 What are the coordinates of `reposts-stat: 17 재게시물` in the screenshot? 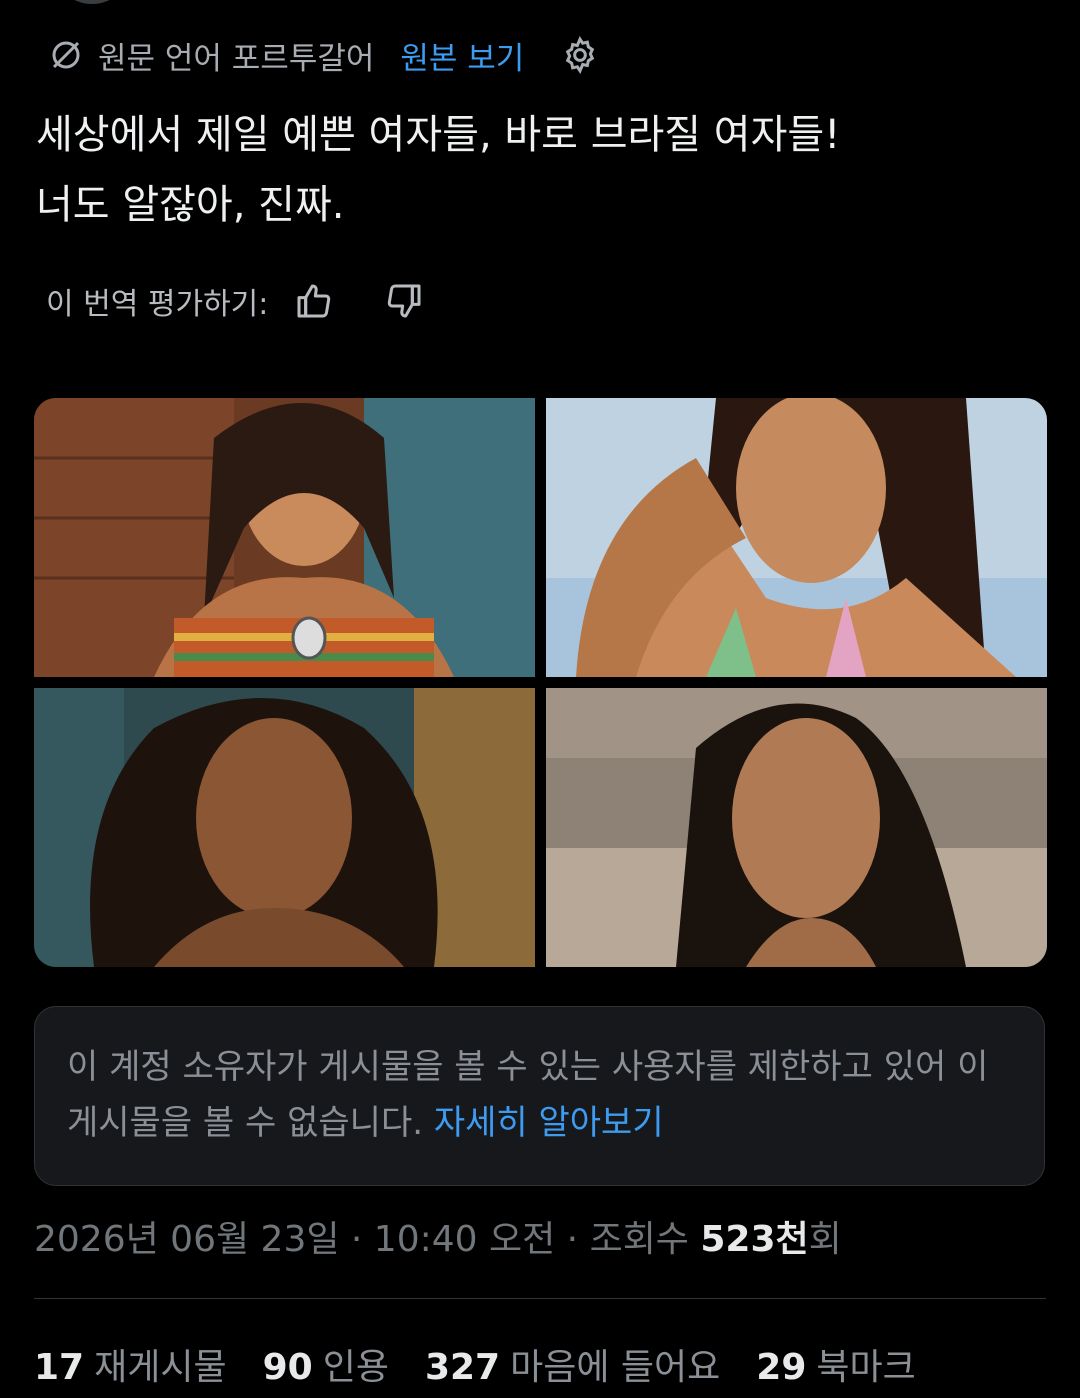 It's located at (130, 1364).